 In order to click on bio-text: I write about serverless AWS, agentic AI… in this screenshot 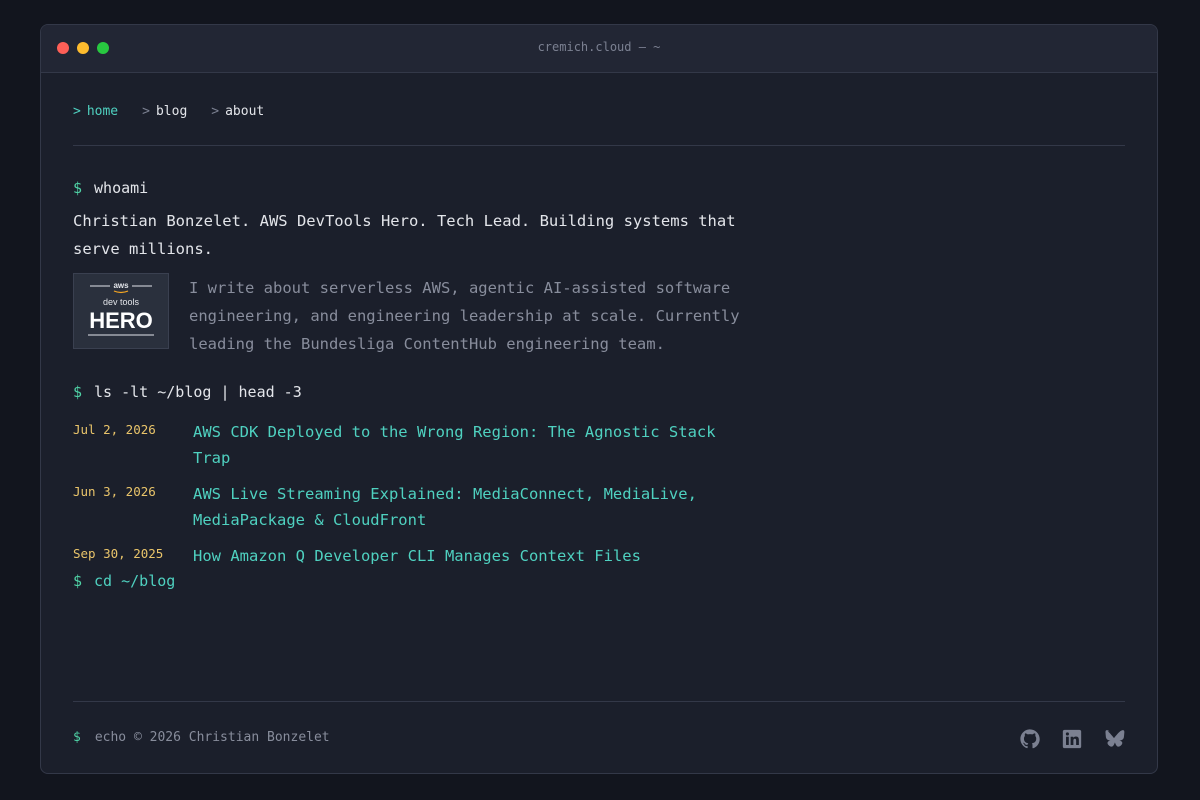, I will do `click(464, 316)`.